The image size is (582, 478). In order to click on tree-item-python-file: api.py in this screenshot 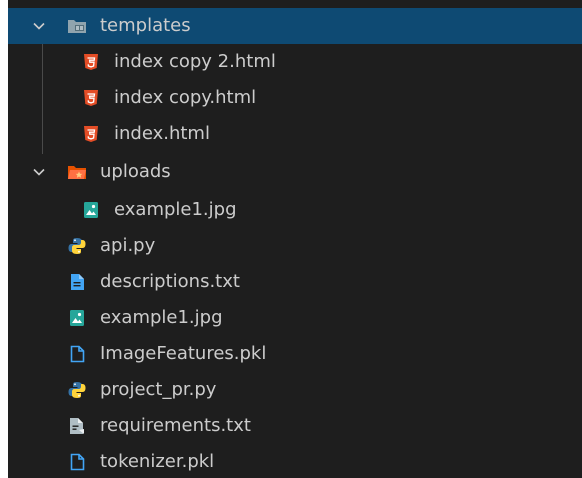, I will do `click(295, 246)`.